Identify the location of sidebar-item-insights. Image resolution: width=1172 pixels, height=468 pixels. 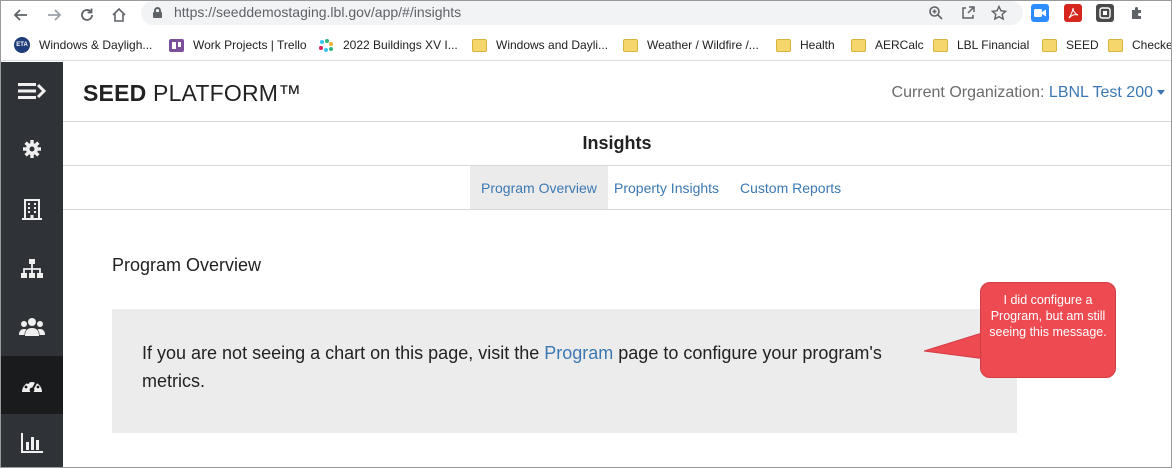
(32, 385).